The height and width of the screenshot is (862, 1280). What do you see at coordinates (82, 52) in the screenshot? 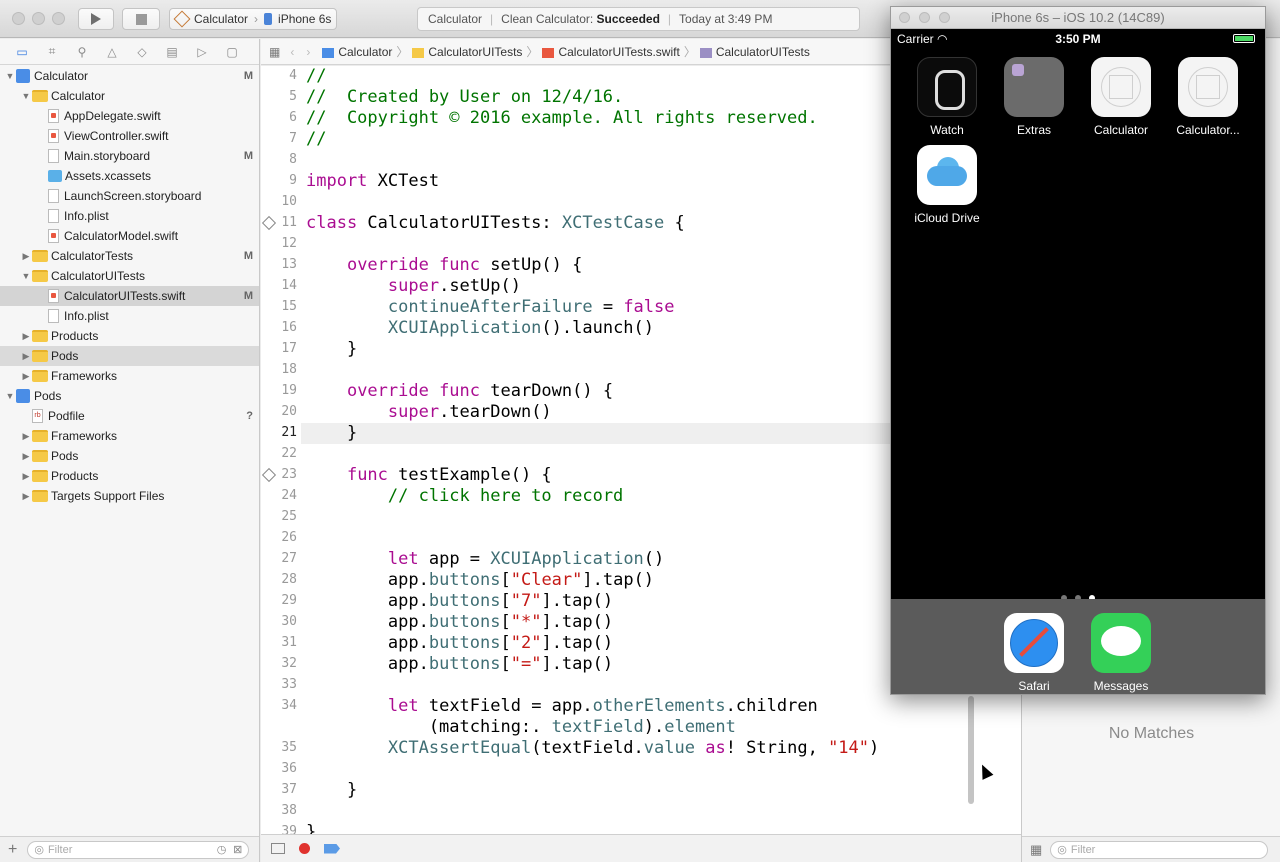
I see `search-icon: ⚲` at bounding box center [82, 52].